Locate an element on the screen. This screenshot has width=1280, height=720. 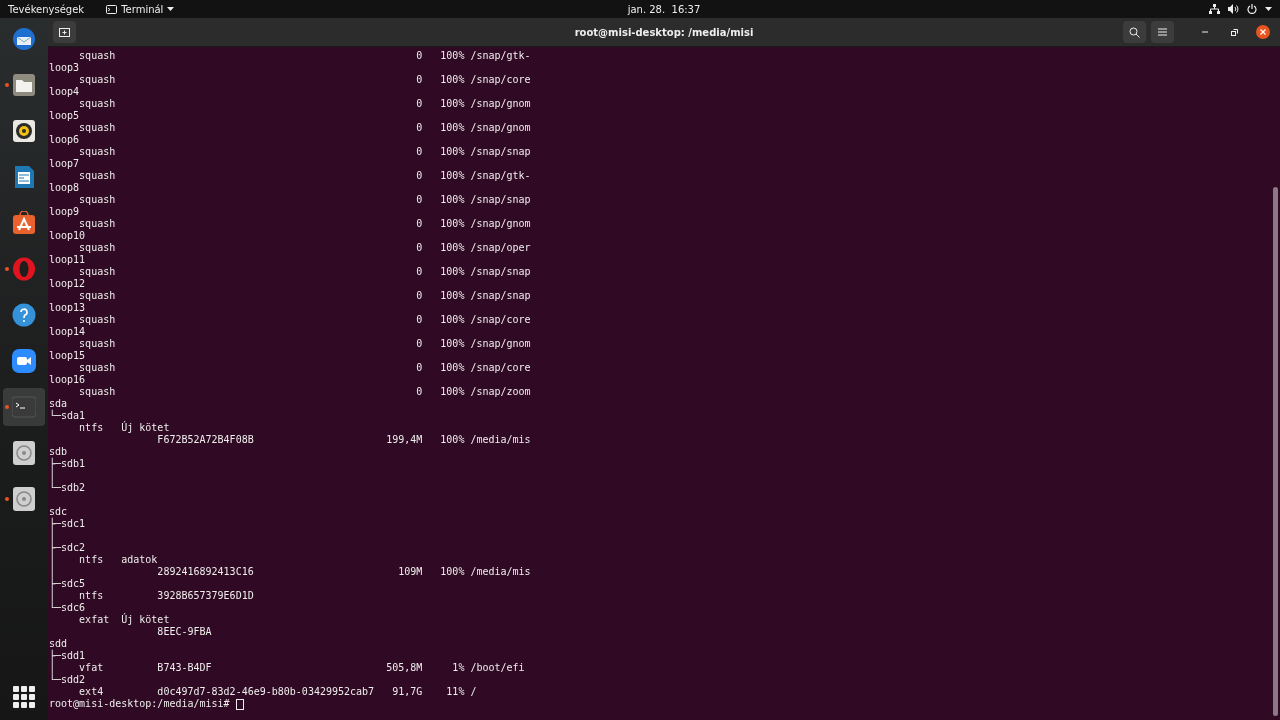
terminal-line: loop7 is located at coordinates (65, 164).